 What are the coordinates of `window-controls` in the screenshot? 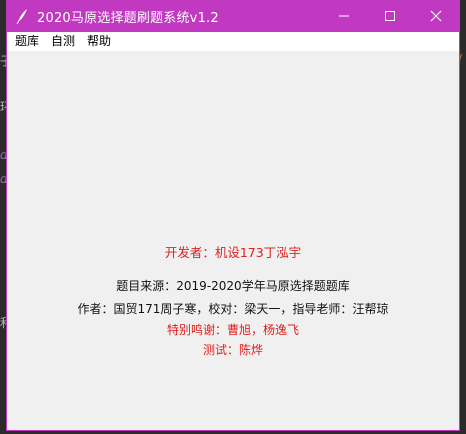 It's located at (390, 16).